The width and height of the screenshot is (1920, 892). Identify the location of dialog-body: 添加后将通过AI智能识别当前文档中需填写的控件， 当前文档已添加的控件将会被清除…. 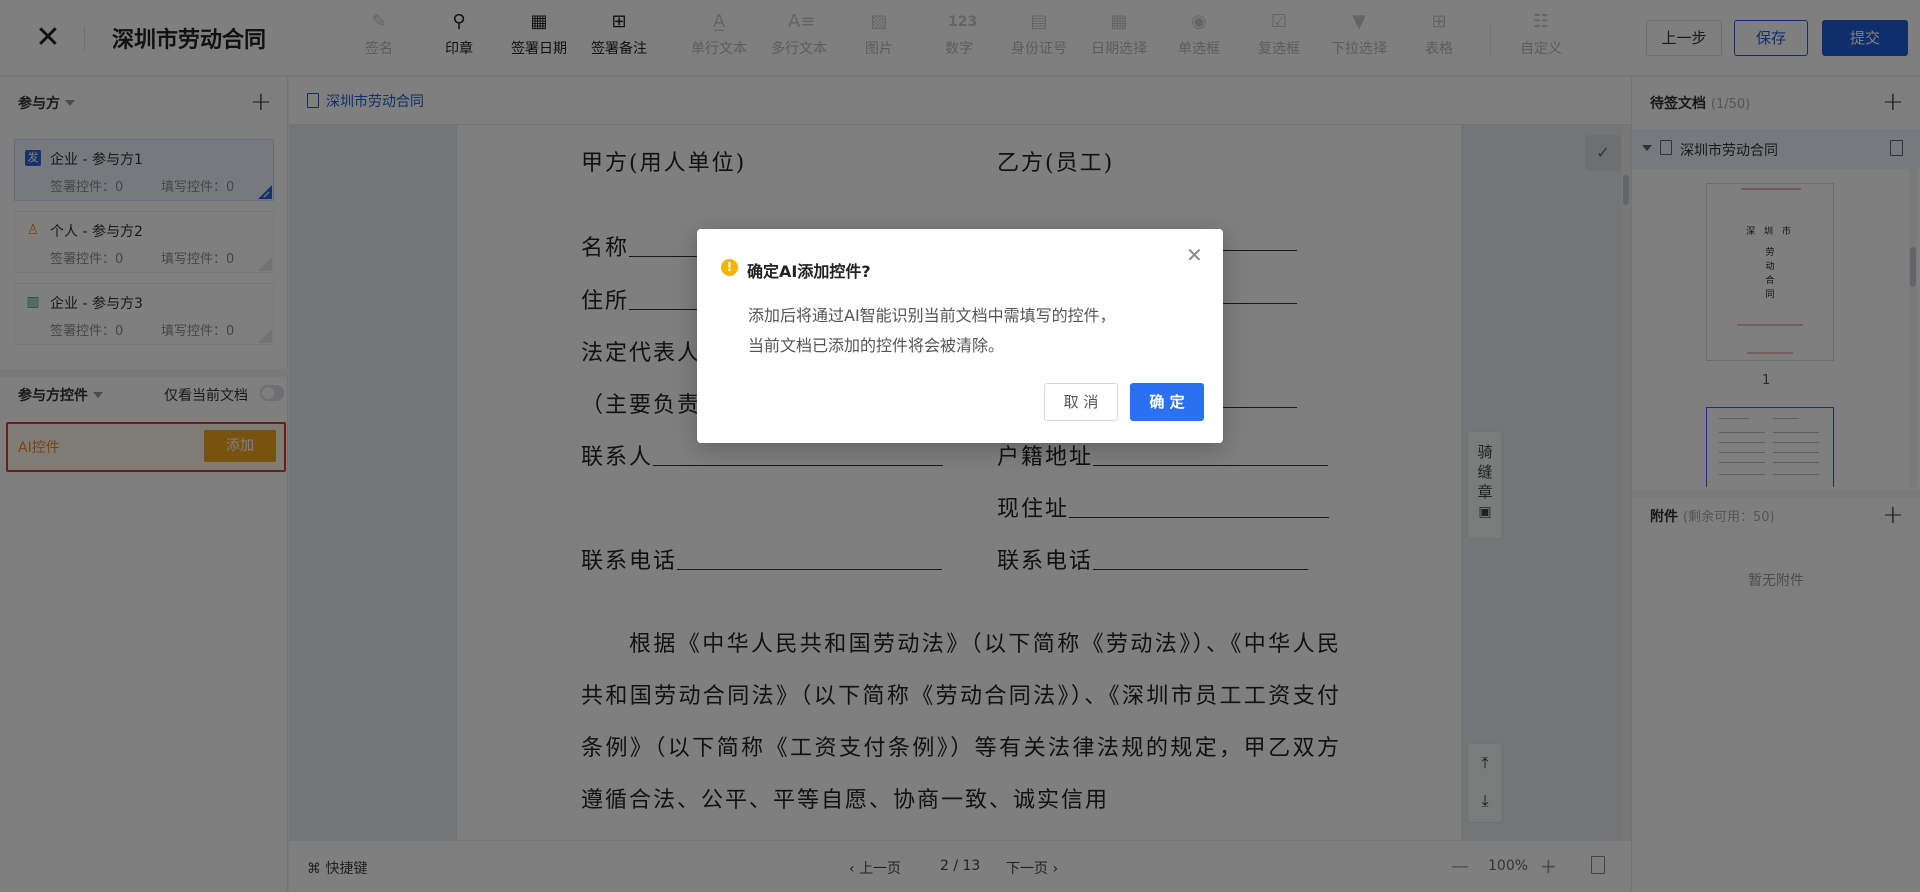
(968, 331).